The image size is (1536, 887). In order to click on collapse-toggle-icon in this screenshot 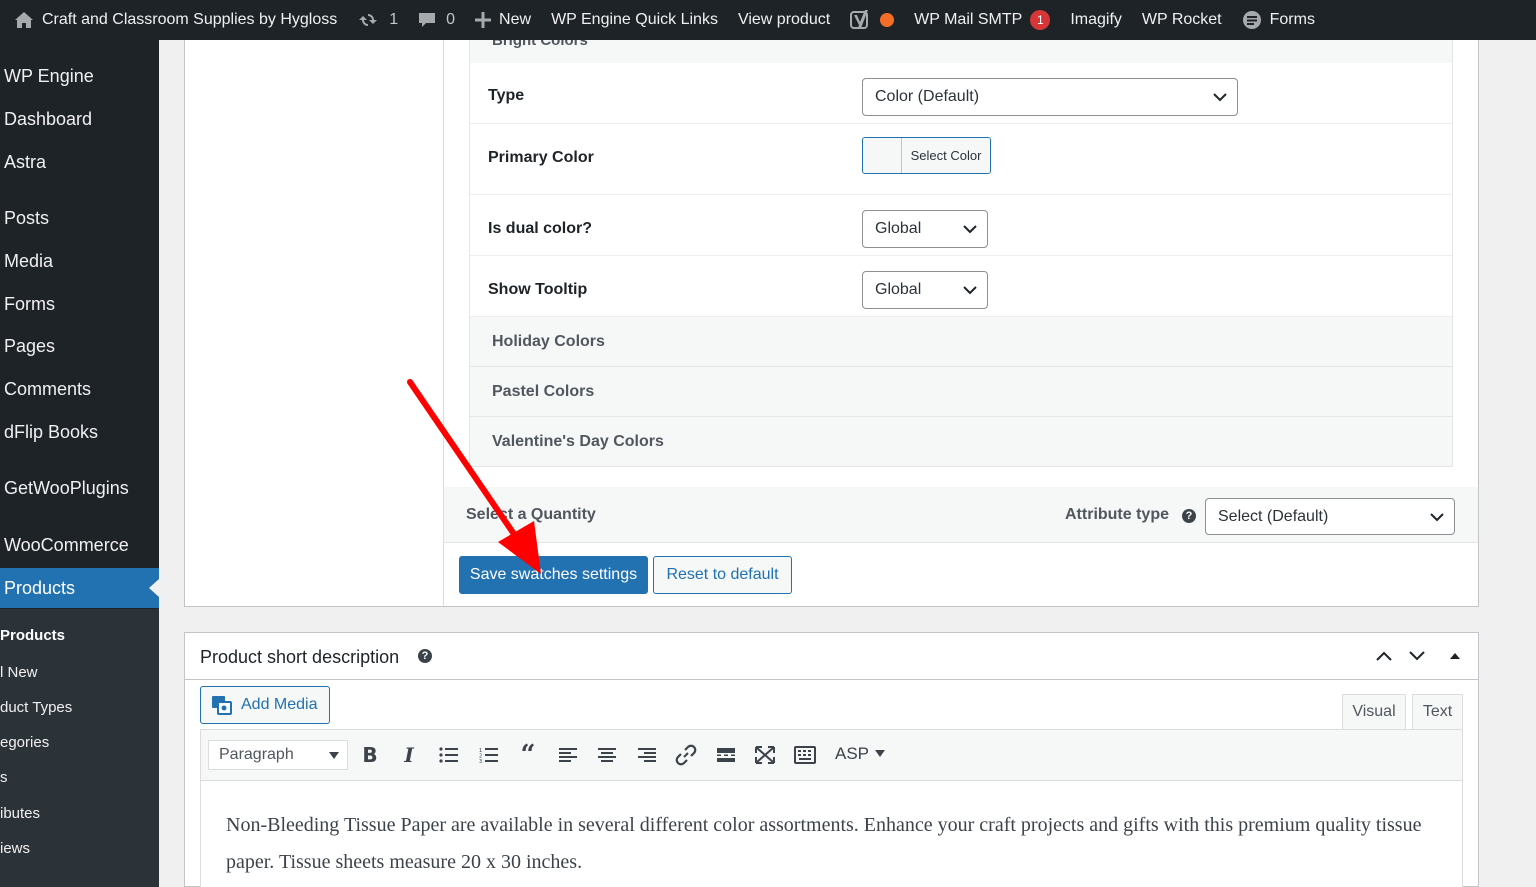, I will do `click(1455, 656)`.